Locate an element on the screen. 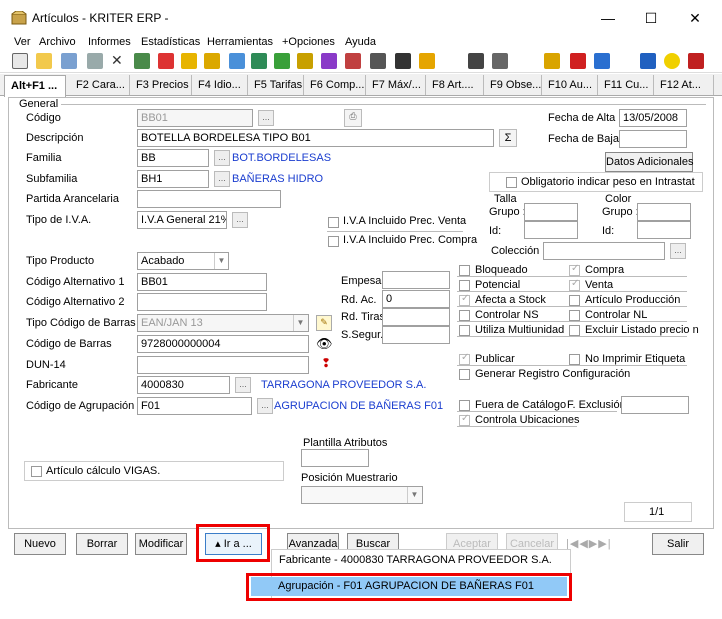 The width and height of the screenshot is (722, 619). keyboard-icon is located at coordinates (378, 61).